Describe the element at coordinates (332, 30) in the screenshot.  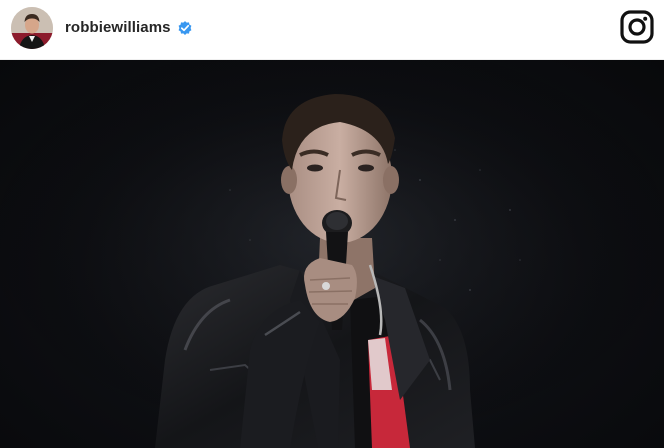
I see `post-header: robbiewilliams` at that location.